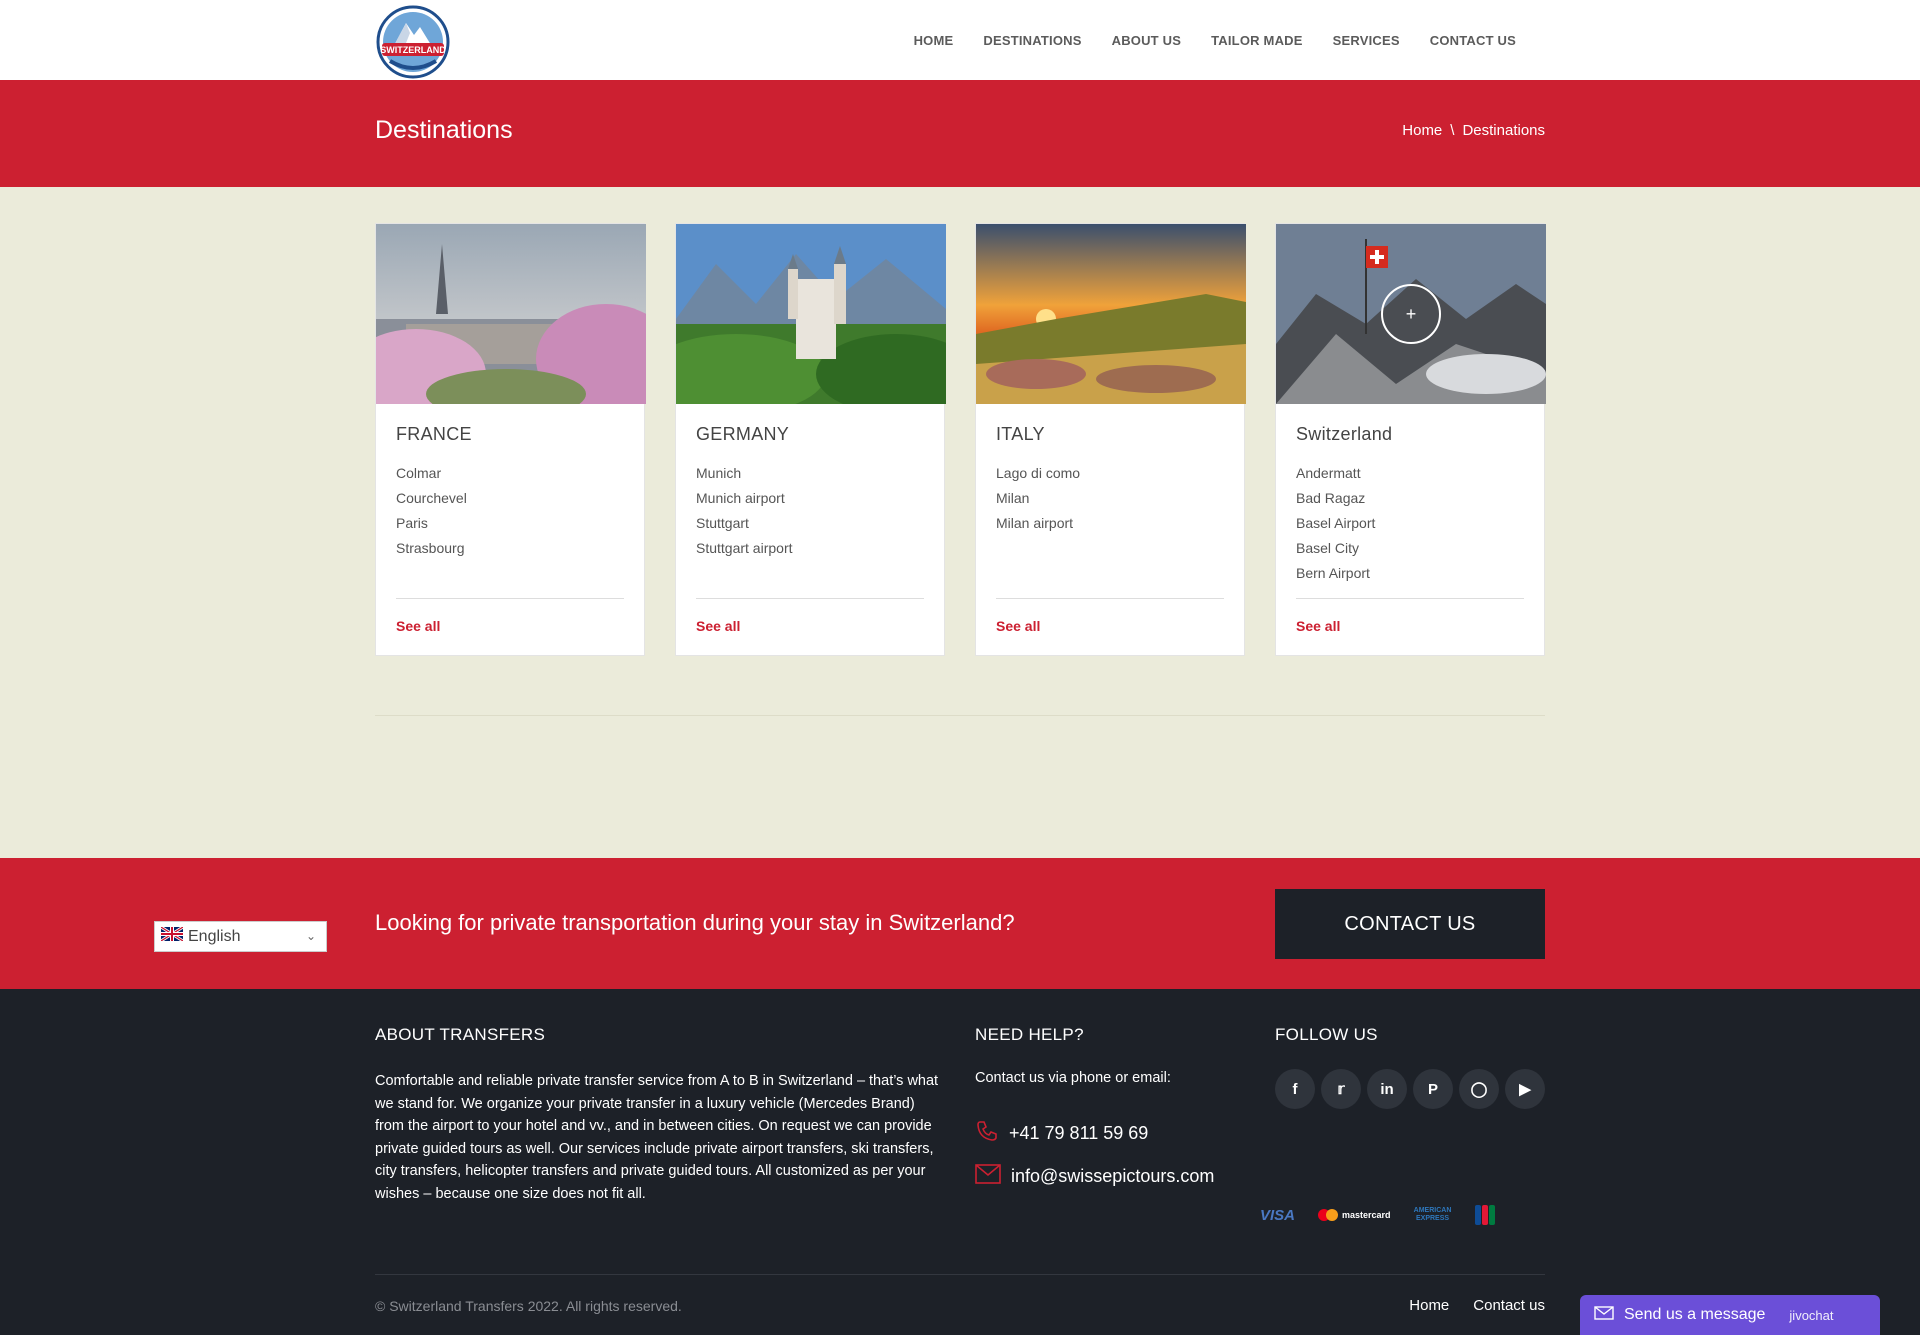 This screenshot has width=1920, height=1335. I want to click on destination-item: Lago di como, so click(1110, 473).